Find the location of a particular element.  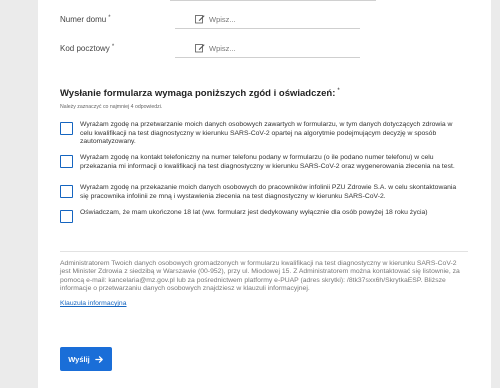

arrow-right-icon is located at coordinates (99, 359).